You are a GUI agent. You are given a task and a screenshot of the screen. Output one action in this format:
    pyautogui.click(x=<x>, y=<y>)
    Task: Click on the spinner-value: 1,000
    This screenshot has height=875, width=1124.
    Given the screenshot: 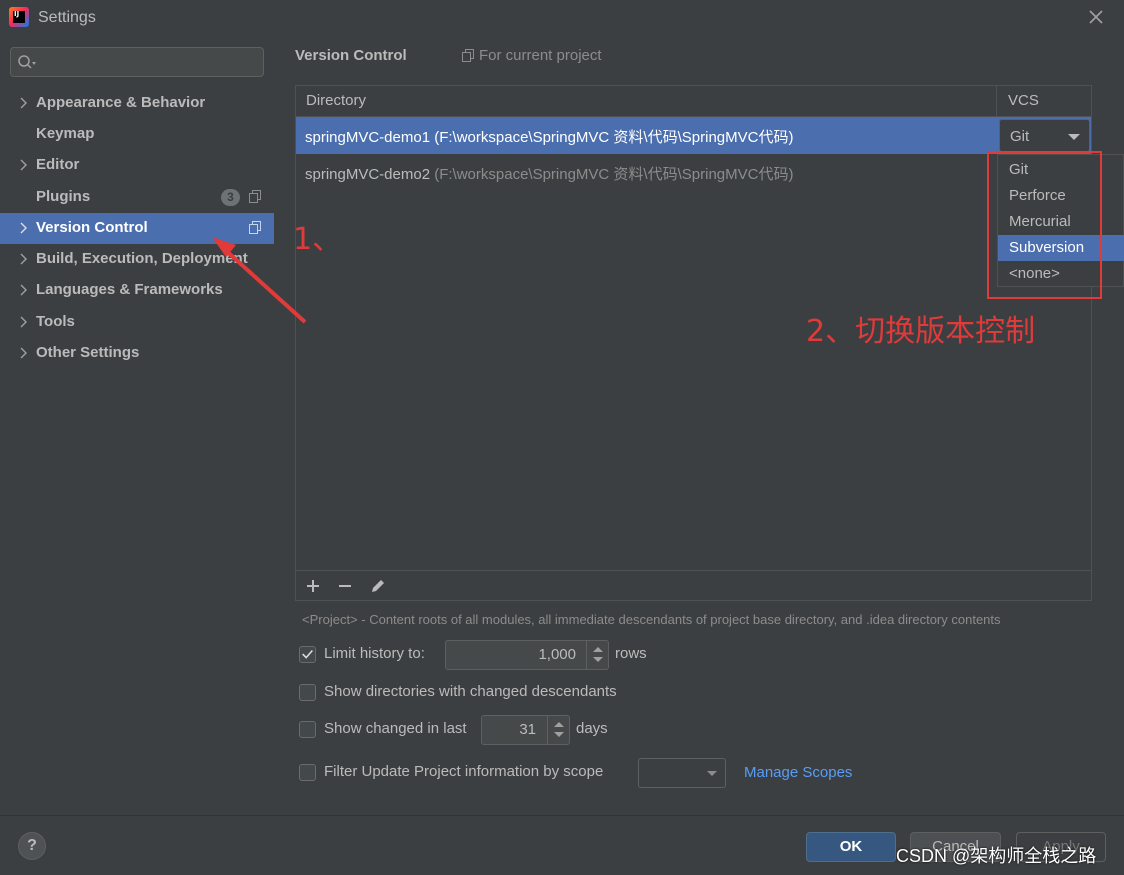 What is the action you would take?
    pyautogui.click(x=511, y=654)
    